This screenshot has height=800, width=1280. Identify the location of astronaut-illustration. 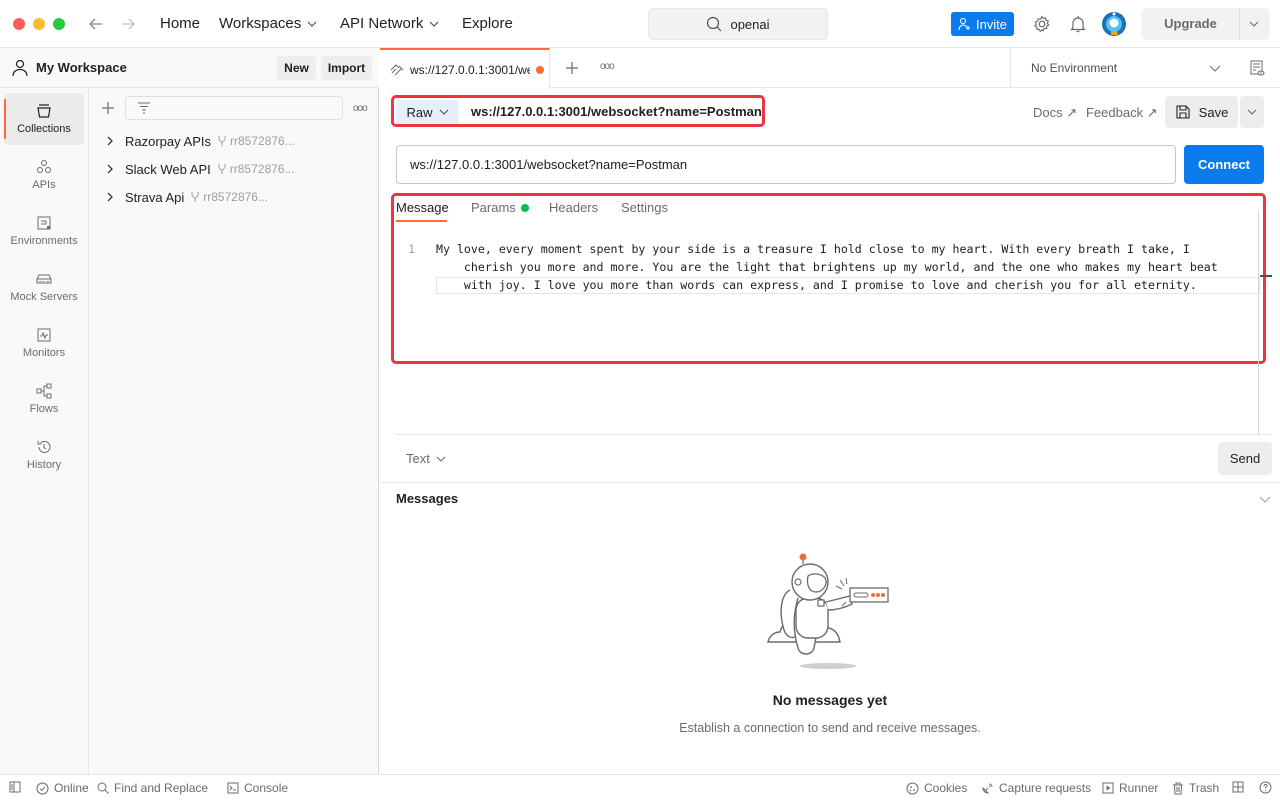
(830, 611).